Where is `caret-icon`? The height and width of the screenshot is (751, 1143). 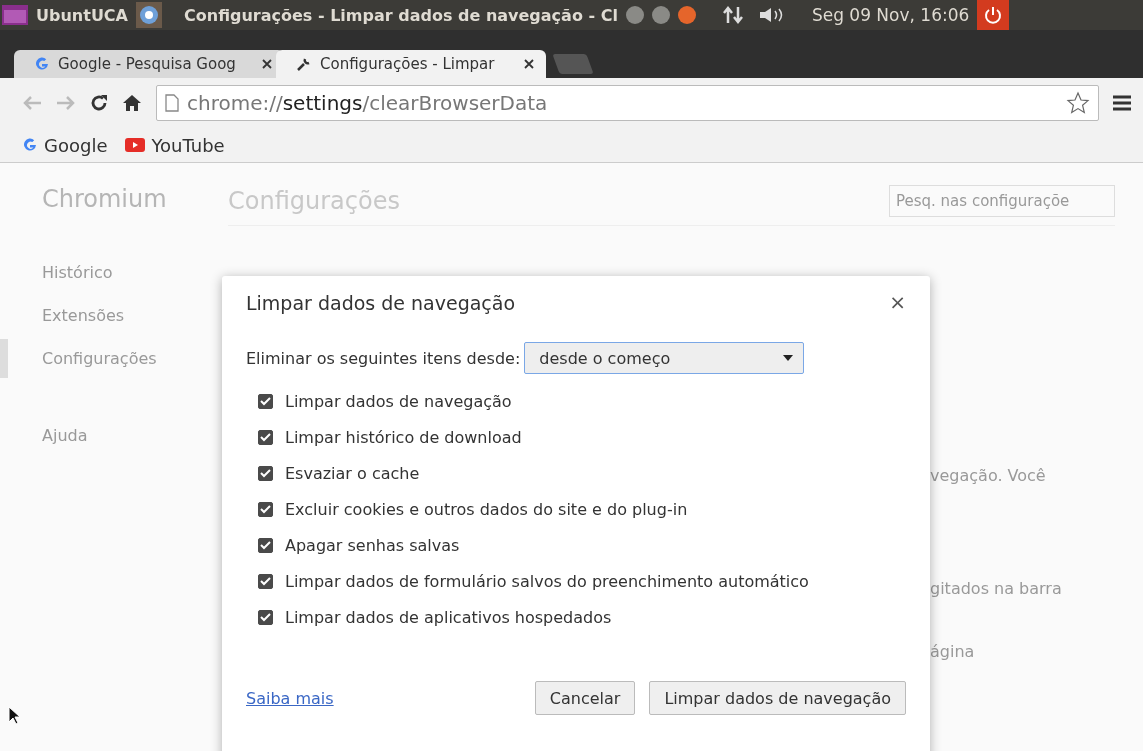 caret-icon is located at coordinates (788, 358).